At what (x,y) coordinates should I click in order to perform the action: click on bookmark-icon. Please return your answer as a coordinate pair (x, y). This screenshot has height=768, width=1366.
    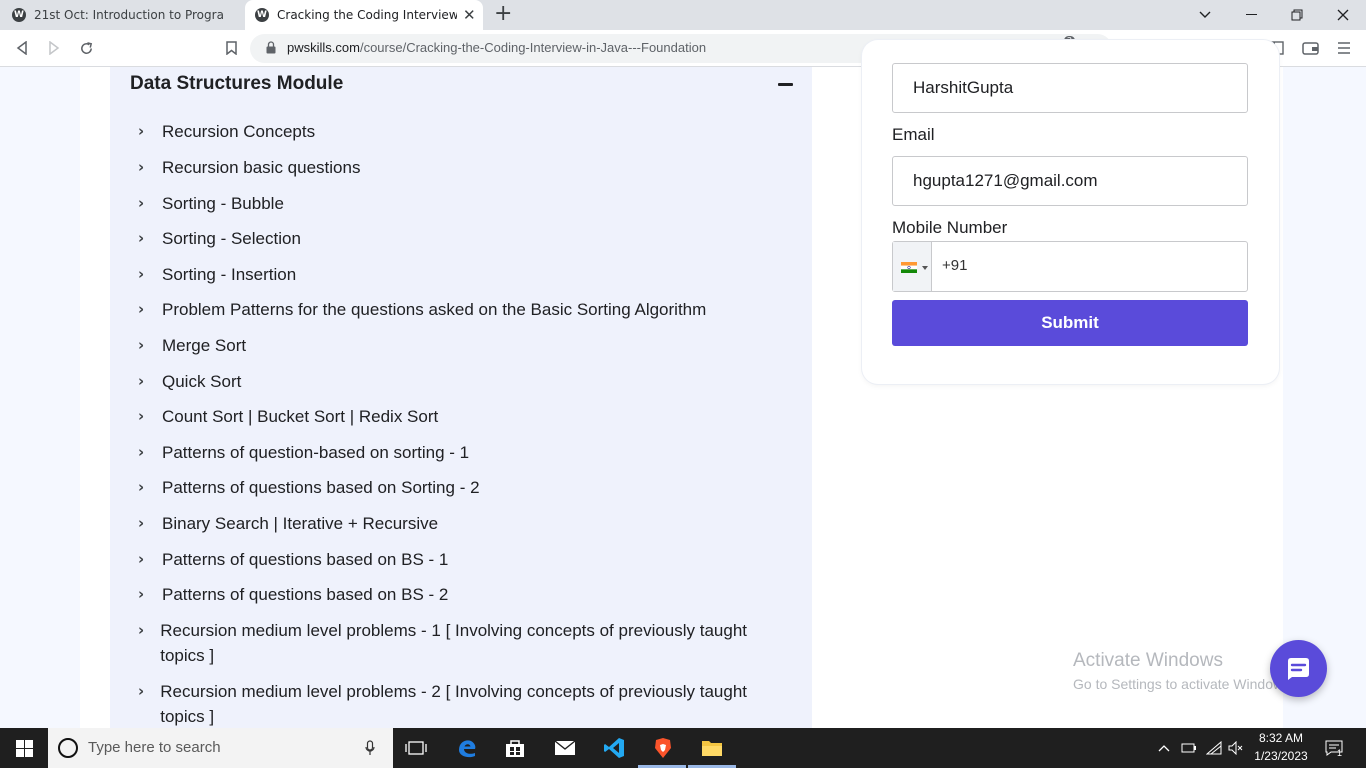
    Looking at the image, I should click on (231, 48).